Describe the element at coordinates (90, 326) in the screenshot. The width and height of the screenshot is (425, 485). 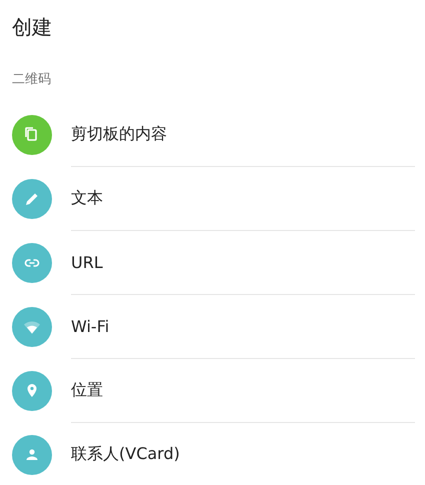
I see `list-item: Wi-Fi` at that location.